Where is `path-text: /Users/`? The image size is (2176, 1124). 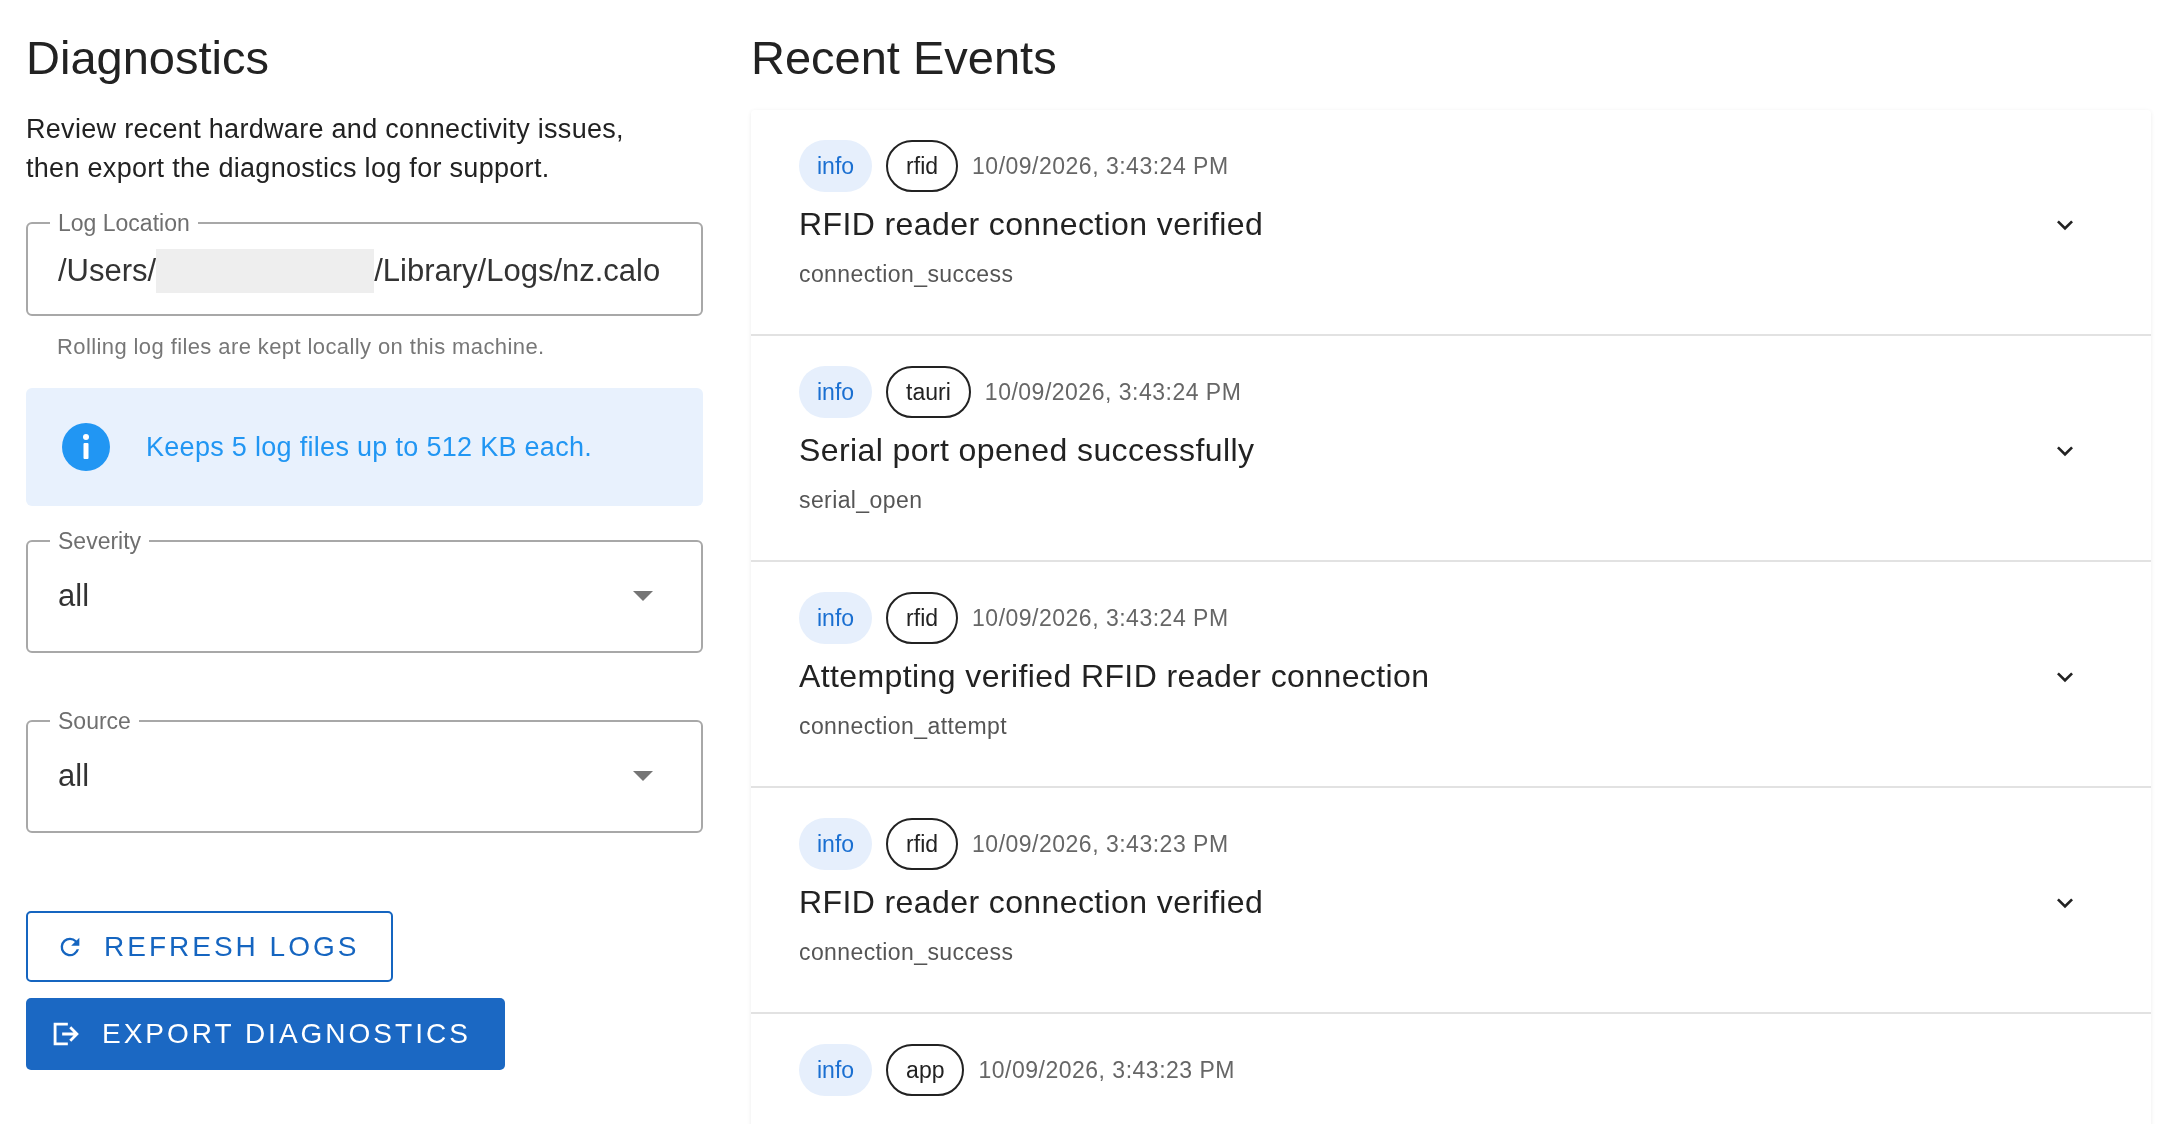
path-text: /Users/ is located at coordinates (107, 271).